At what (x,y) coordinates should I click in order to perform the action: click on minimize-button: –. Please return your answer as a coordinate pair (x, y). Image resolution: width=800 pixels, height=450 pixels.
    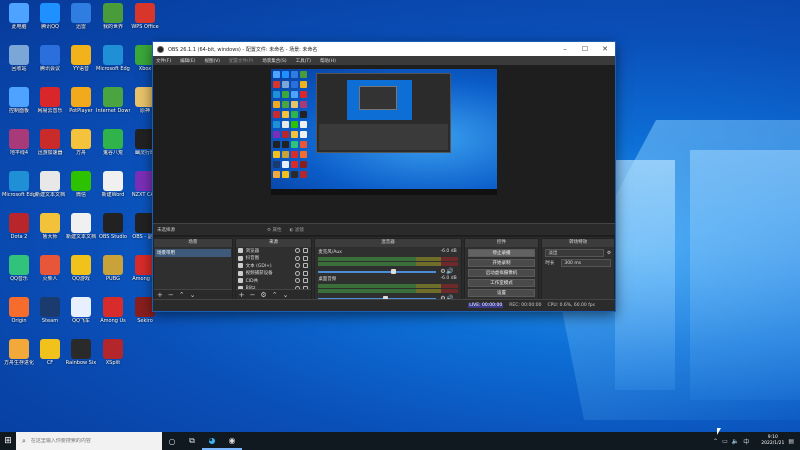
    Looking at the image, I should click on (565, 49).